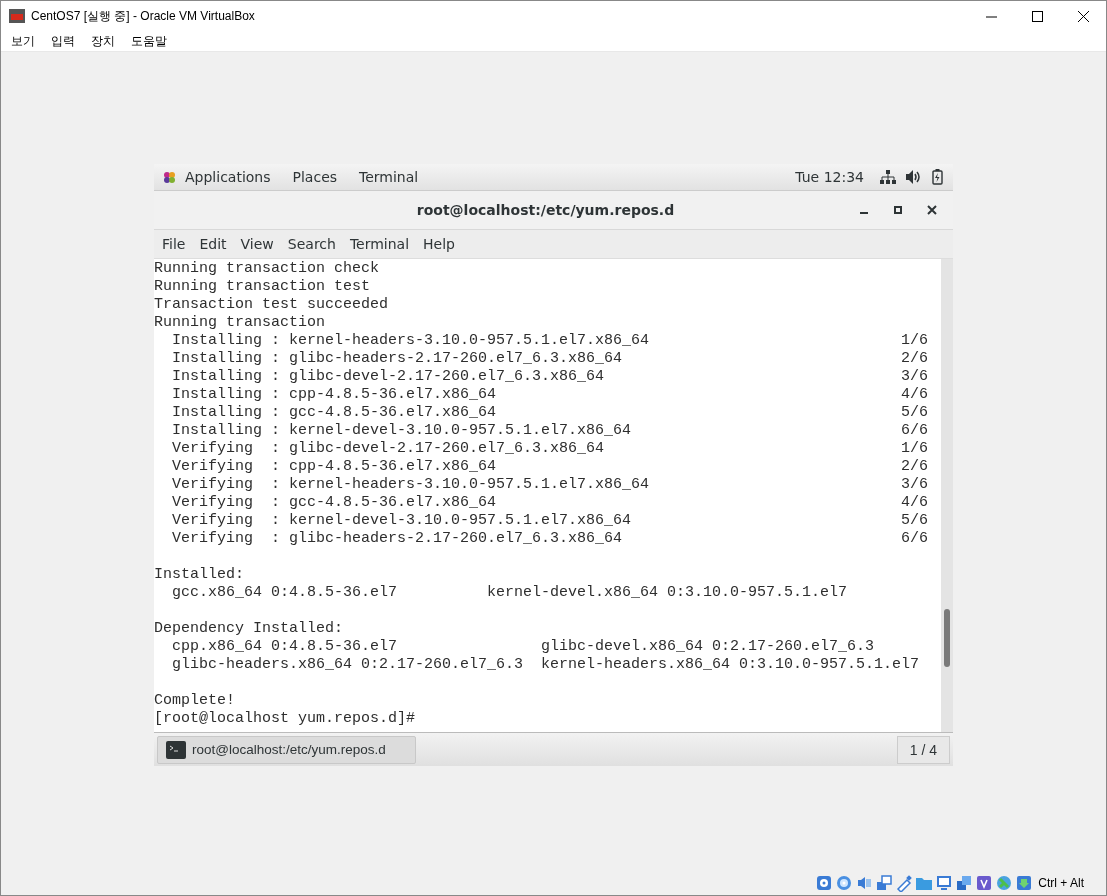  I want to click on top-bar-menu: Places, so click(315, 177).